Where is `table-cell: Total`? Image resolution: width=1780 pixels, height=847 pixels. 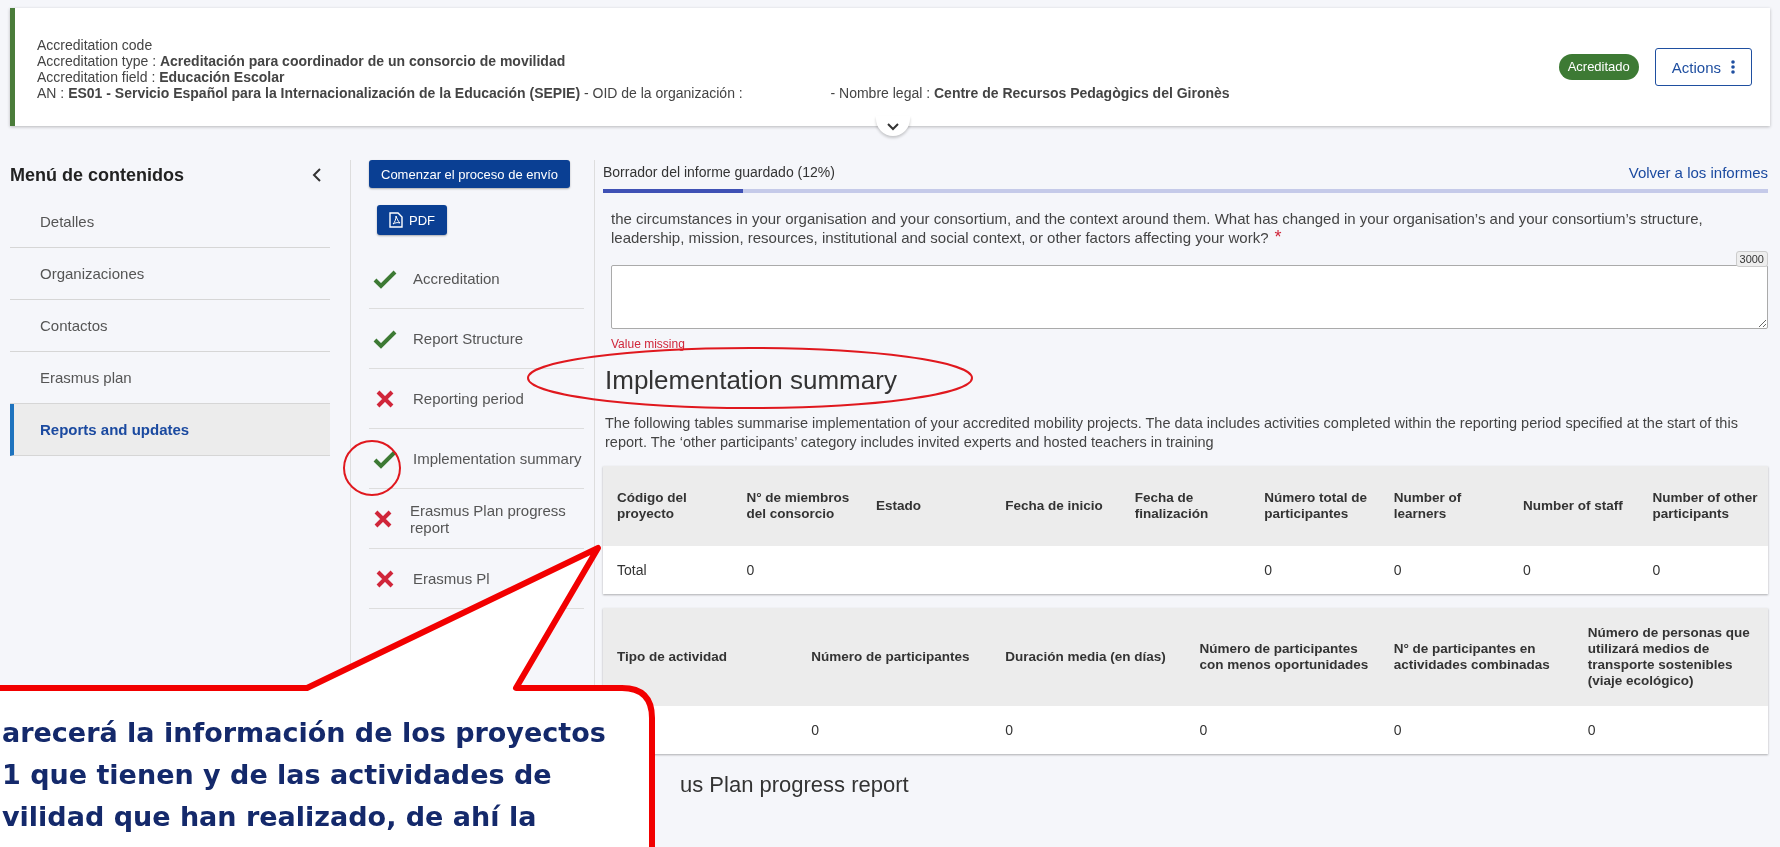
table-cell: Total is located at coordinates (668, 570).